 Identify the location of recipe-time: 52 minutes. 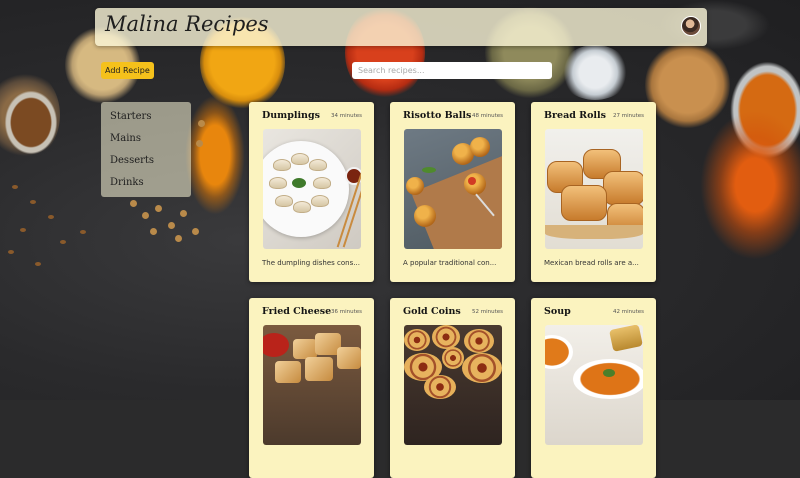
(487, 312).